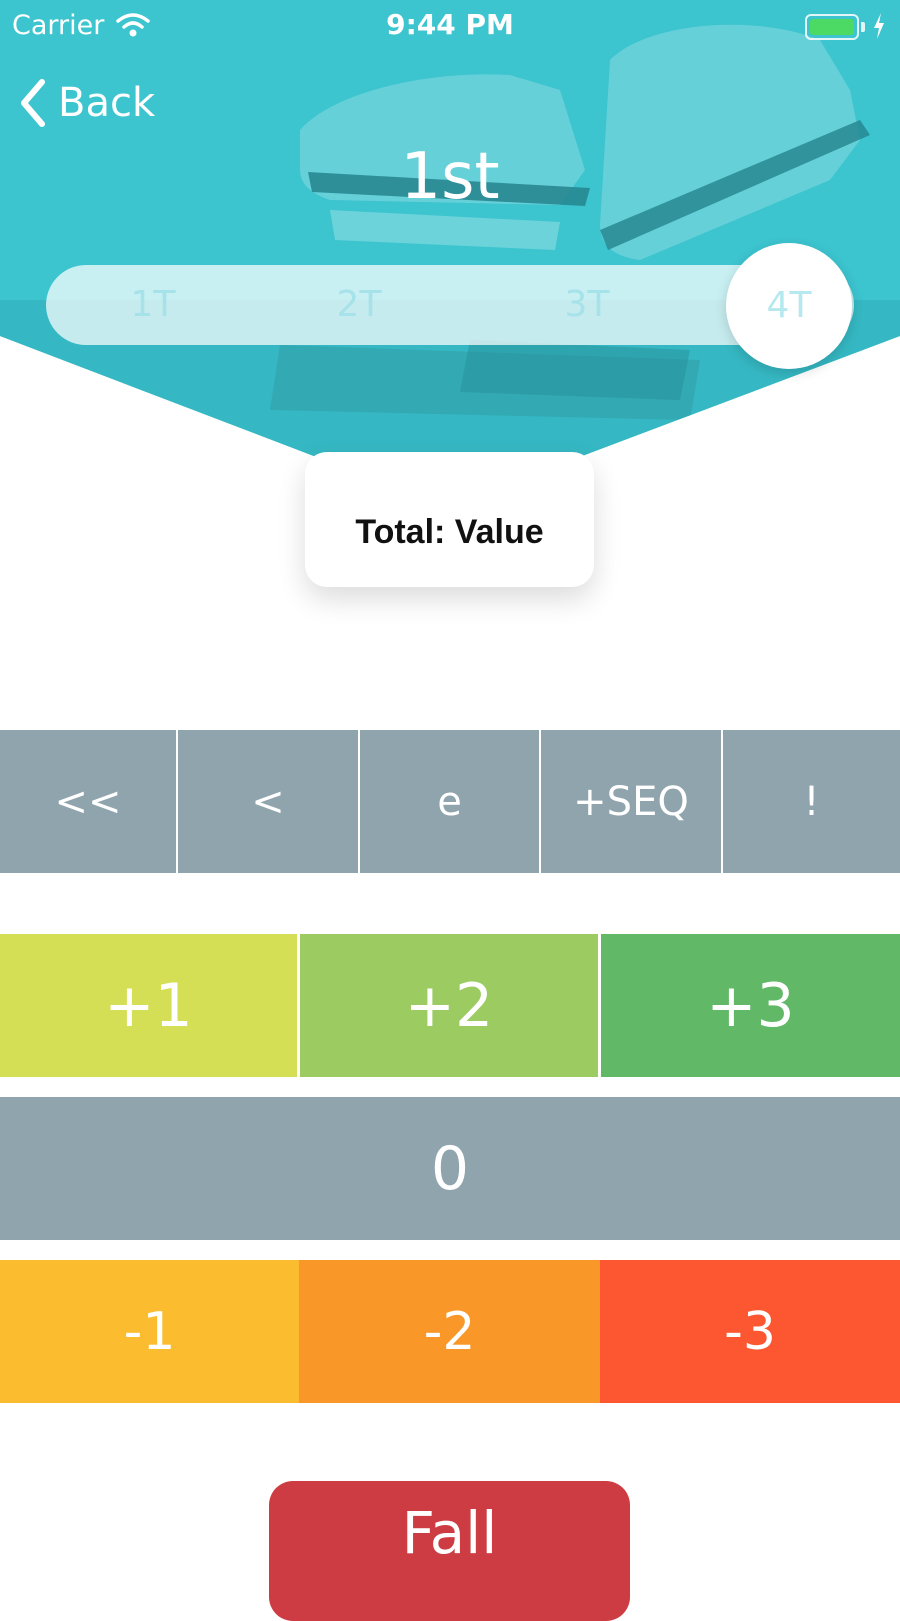  I want to click on chevron-left-icon, so click(33, 103).